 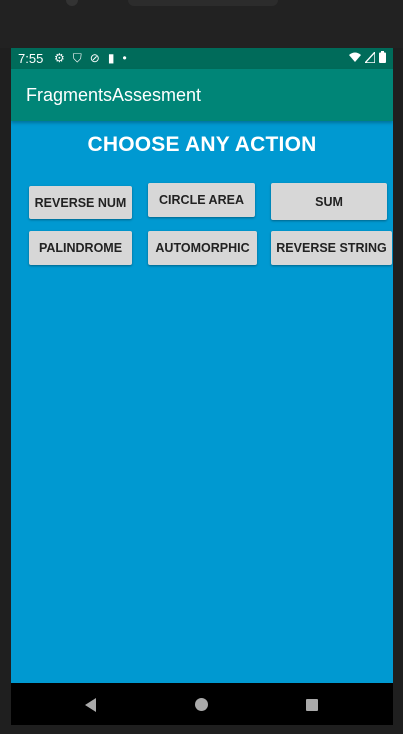 I want to click on automorphic-button: AUTOMORPHIC, so click(x=202, y=248).